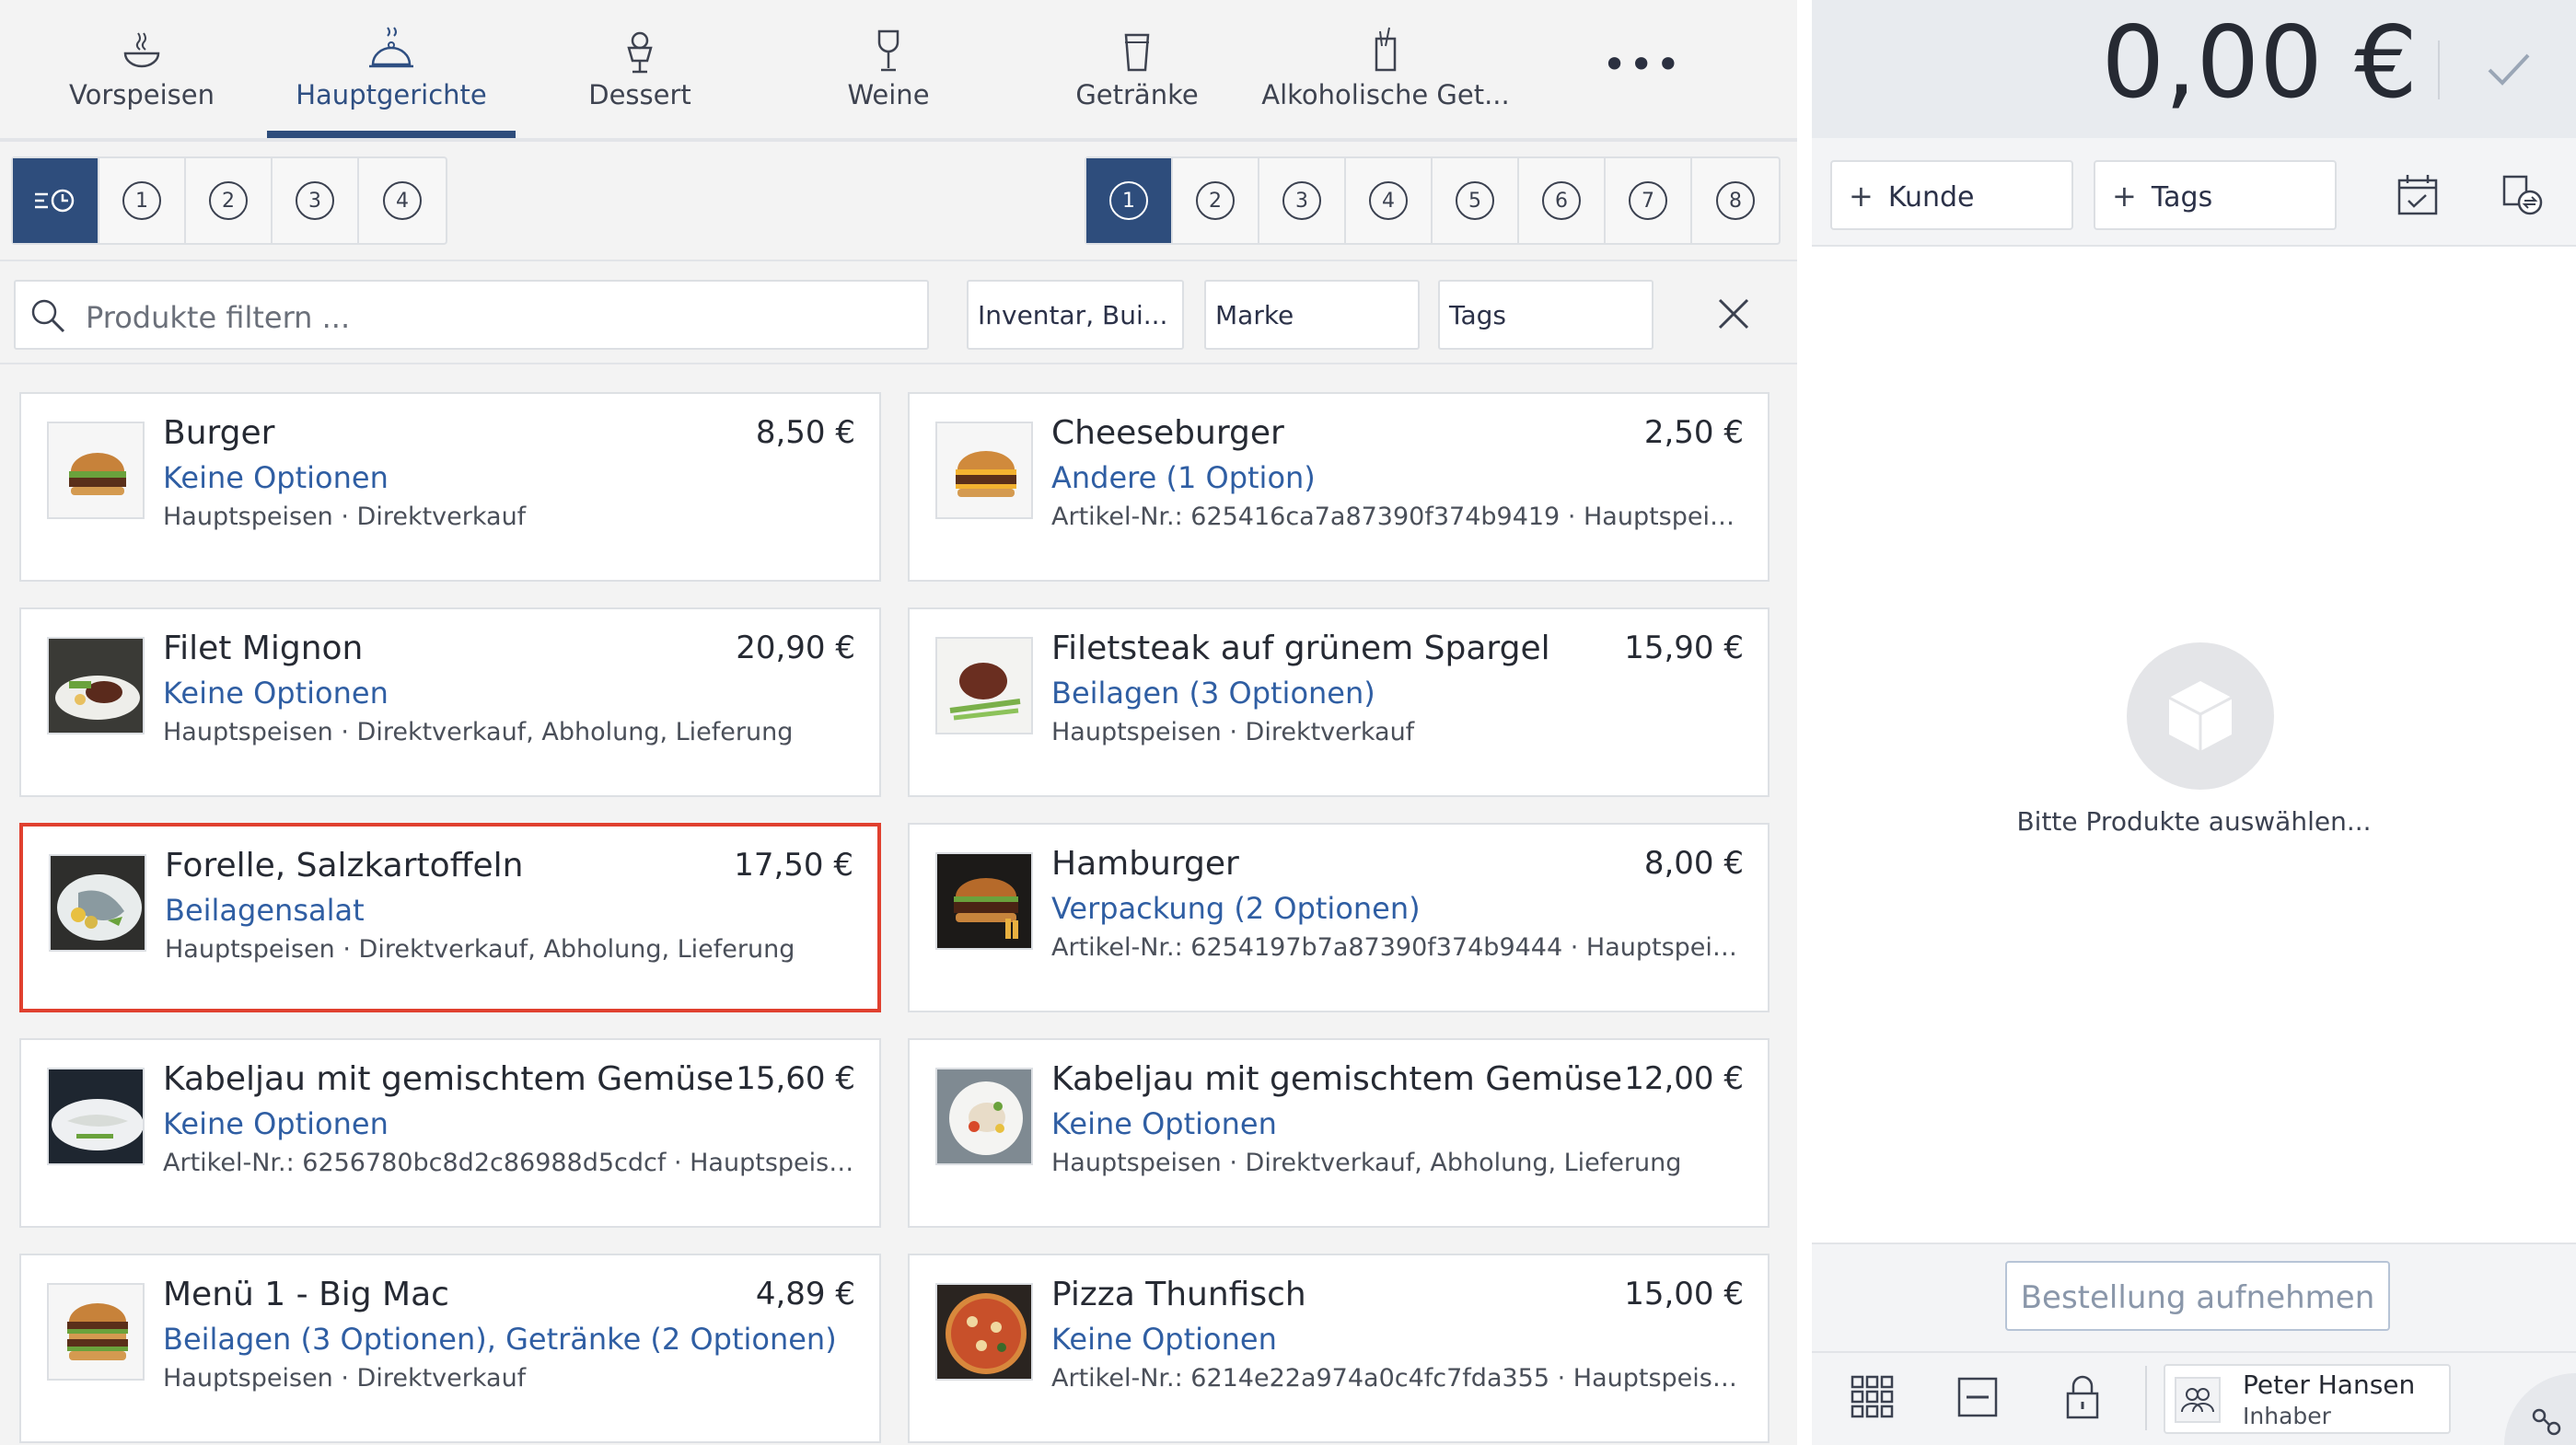  What do you see at coordinates (1129, 200) in the screenshot?
I see `seat-1-button: 1` at bounding box center [1129, 200].